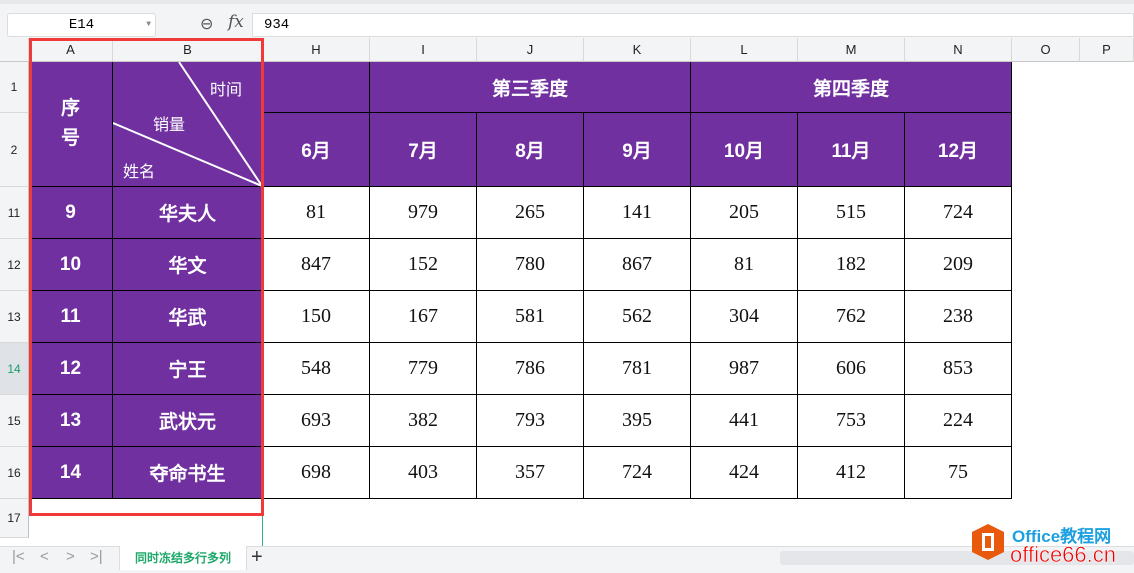 The image size is (1134, 573). I want to click on data-cell: 853, so click(958, 369).